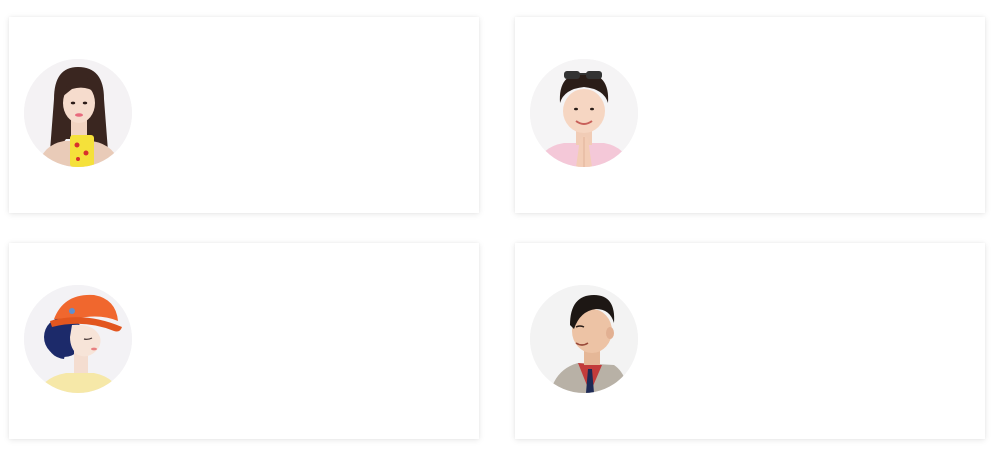 The image size is (994, 453). I want to click on avatar-man-in-suit-icon, so click(584, 339).